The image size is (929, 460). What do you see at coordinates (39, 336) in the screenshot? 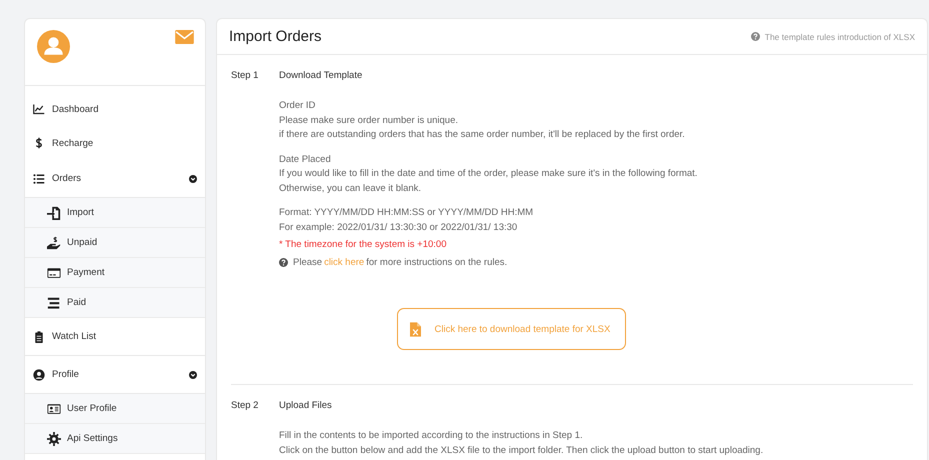
I see `clipboard-icon` at bounding box center [39, 336].